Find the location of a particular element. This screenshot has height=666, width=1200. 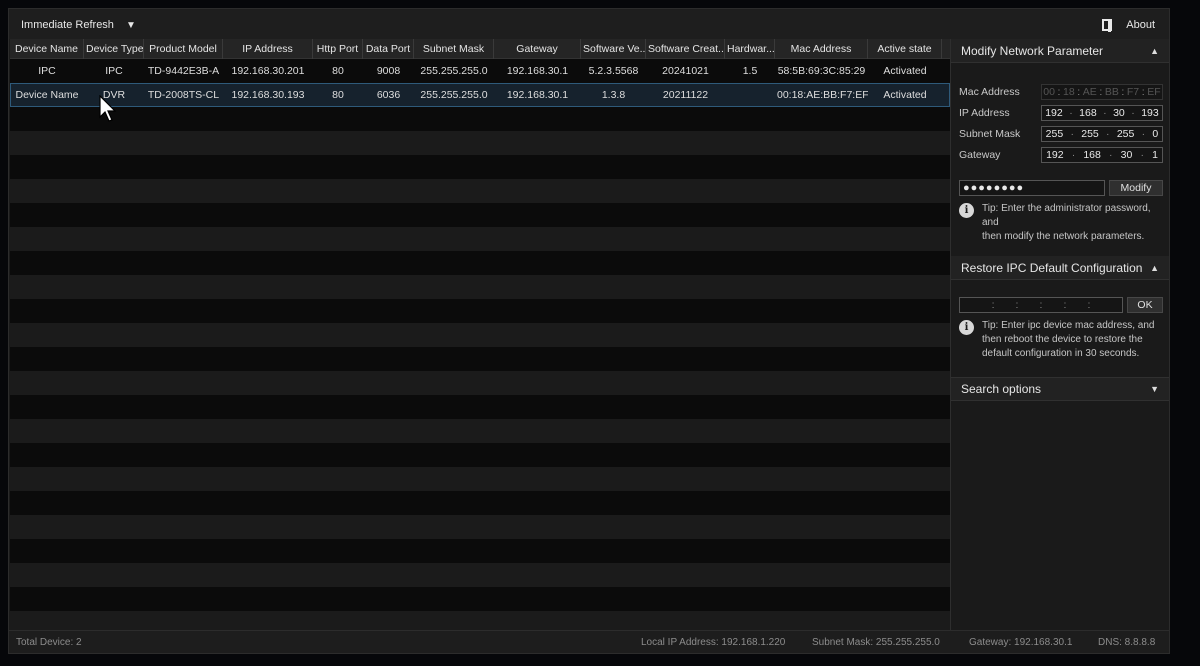

column-header: Mac Address is located at coordinates (821, 49).